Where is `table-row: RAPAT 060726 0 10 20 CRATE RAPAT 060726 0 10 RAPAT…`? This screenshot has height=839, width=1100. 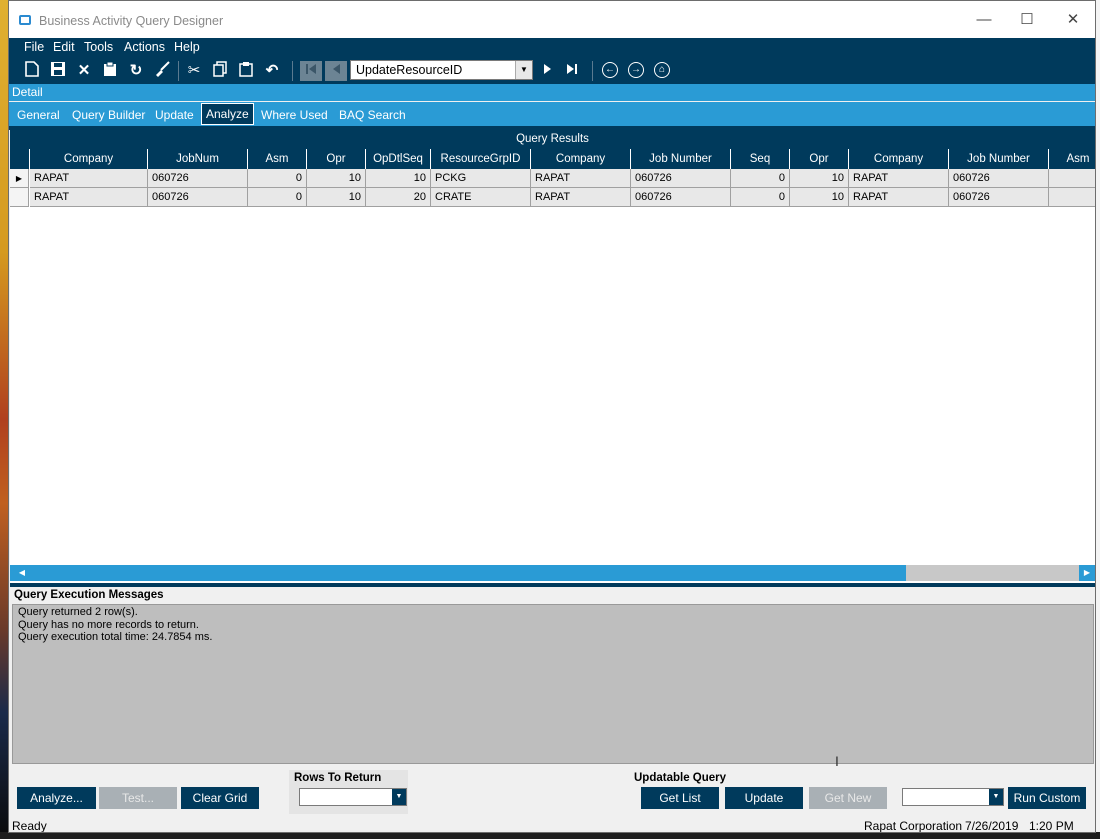 table-row: RAPAT 060726 0 10 20 CRATE RAPAT 060726 0 10 RAPAT… is located at coordinates (552, 197).